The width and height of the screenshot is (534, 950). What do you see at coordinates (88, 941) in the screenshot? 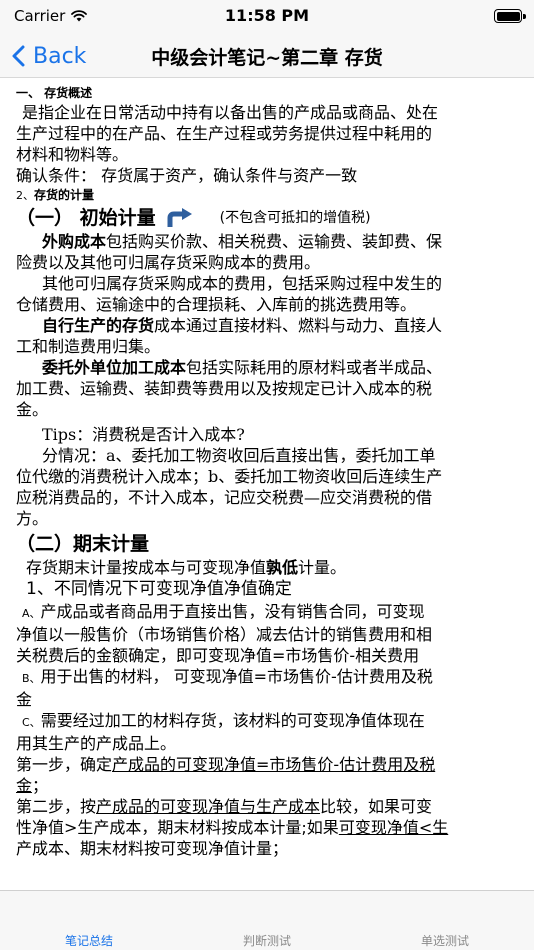
I see `tab-label: 笔记总结` at bounding box center [88, 941].